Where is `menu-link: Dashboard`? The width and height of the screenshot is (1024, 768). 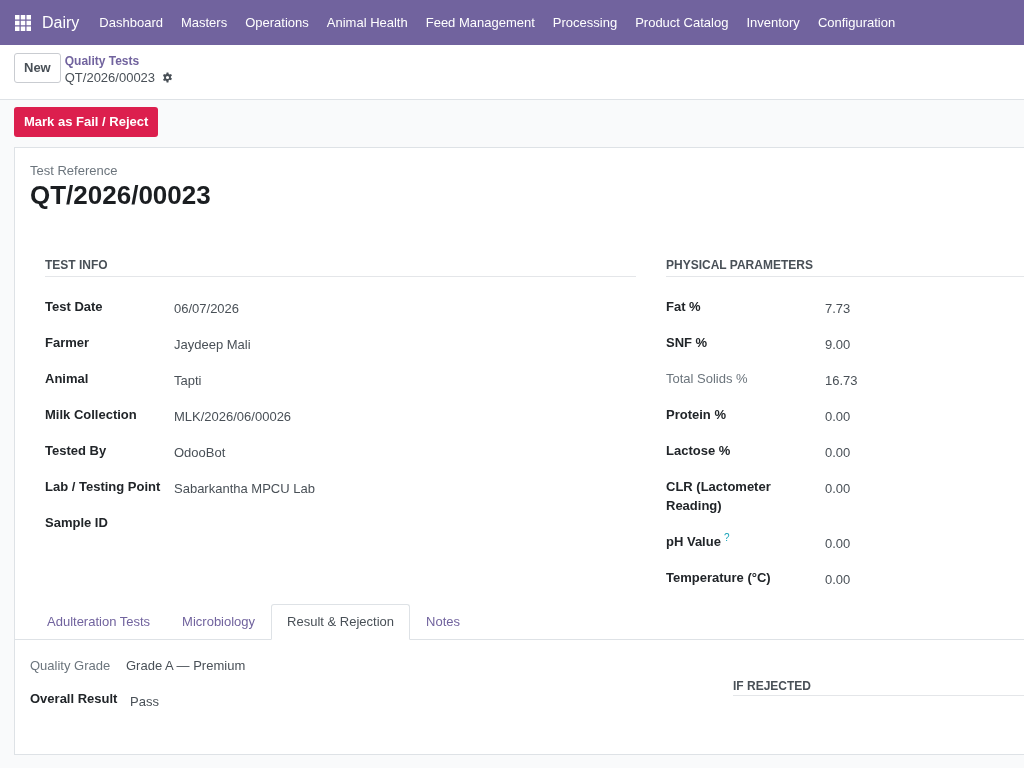
menu-link: Dashboard is located at coordinates (131, 22).